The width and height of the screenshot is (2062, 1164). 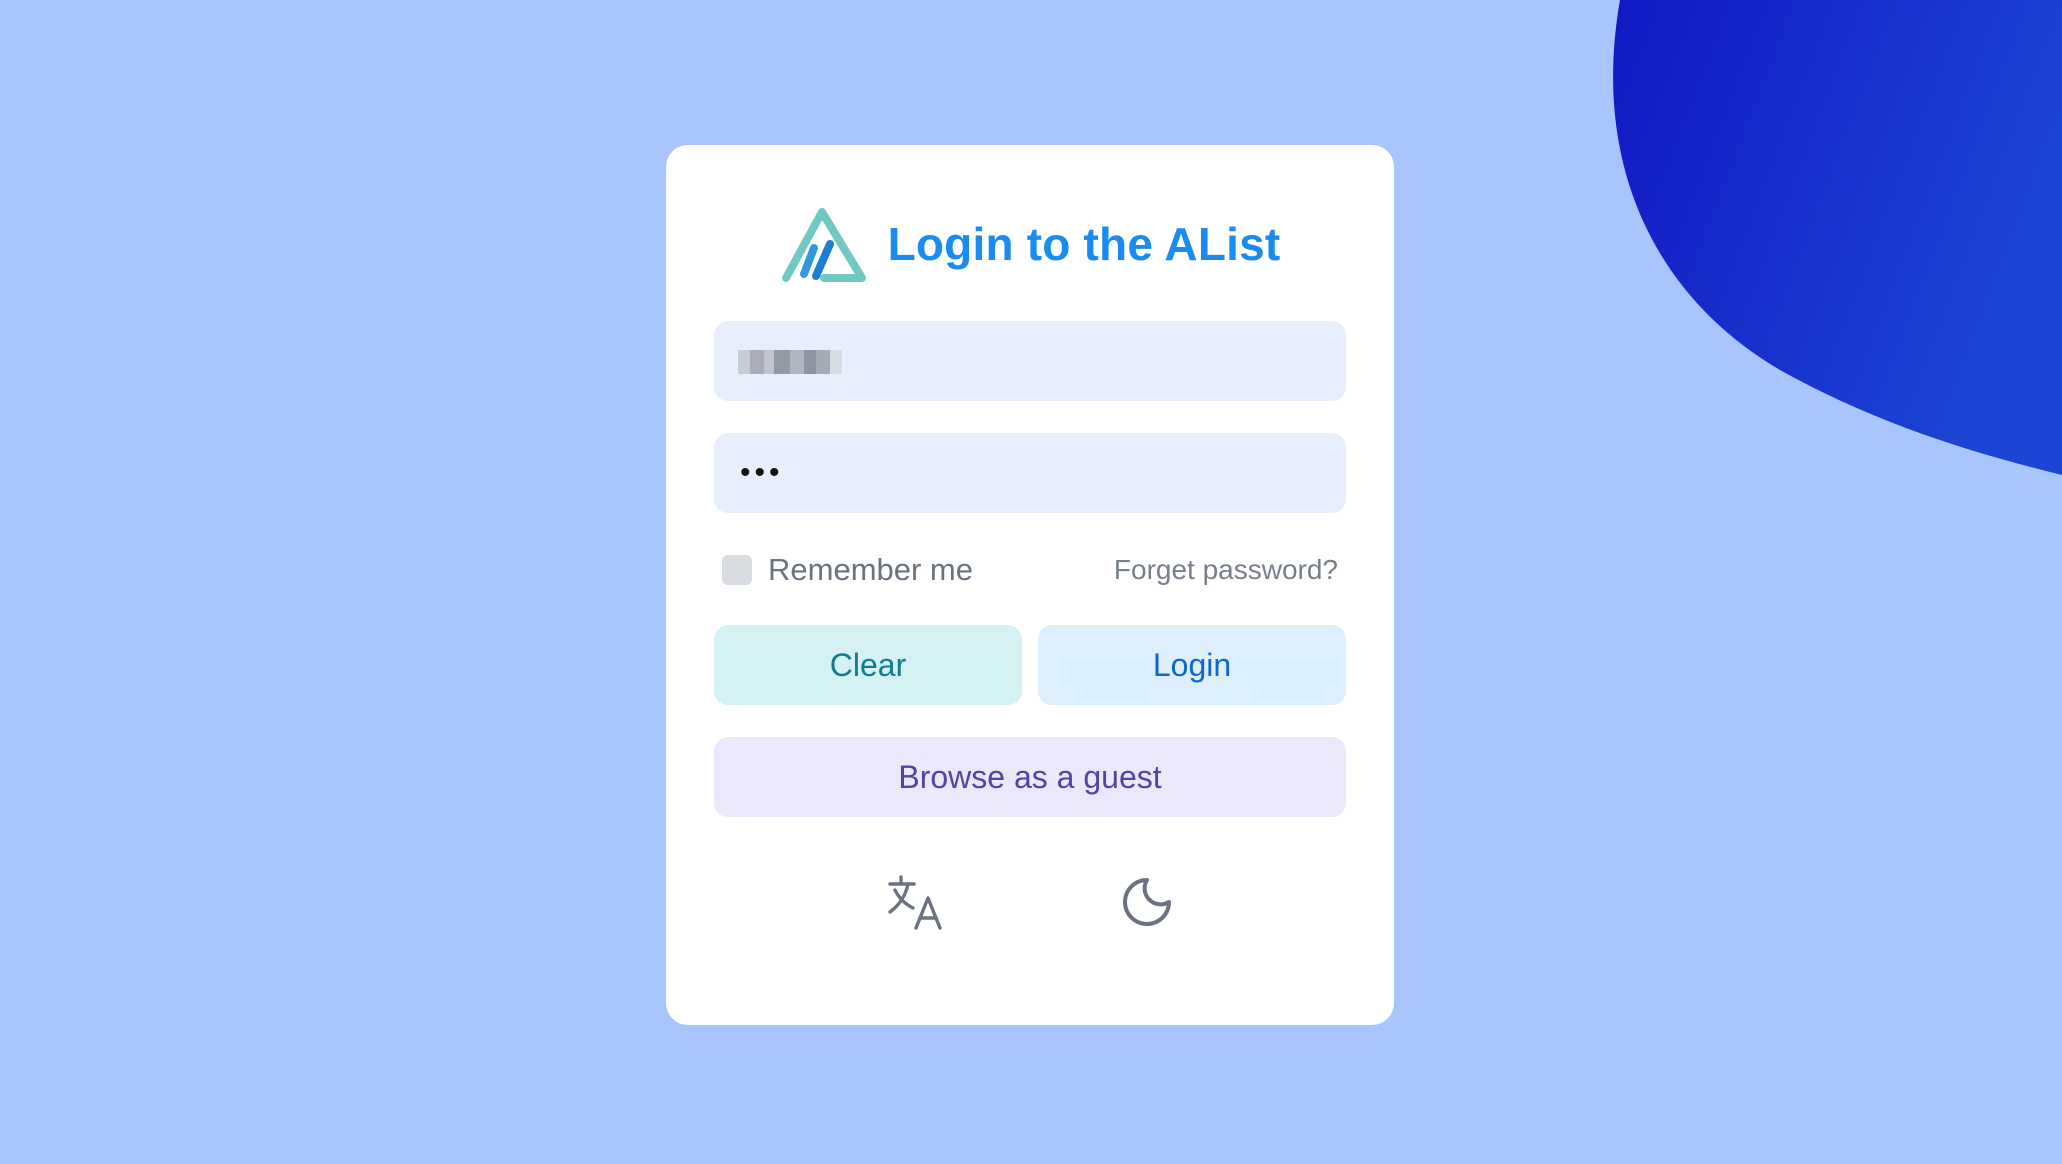 I want to click on moon-icon, so click(x=1147, y=902).